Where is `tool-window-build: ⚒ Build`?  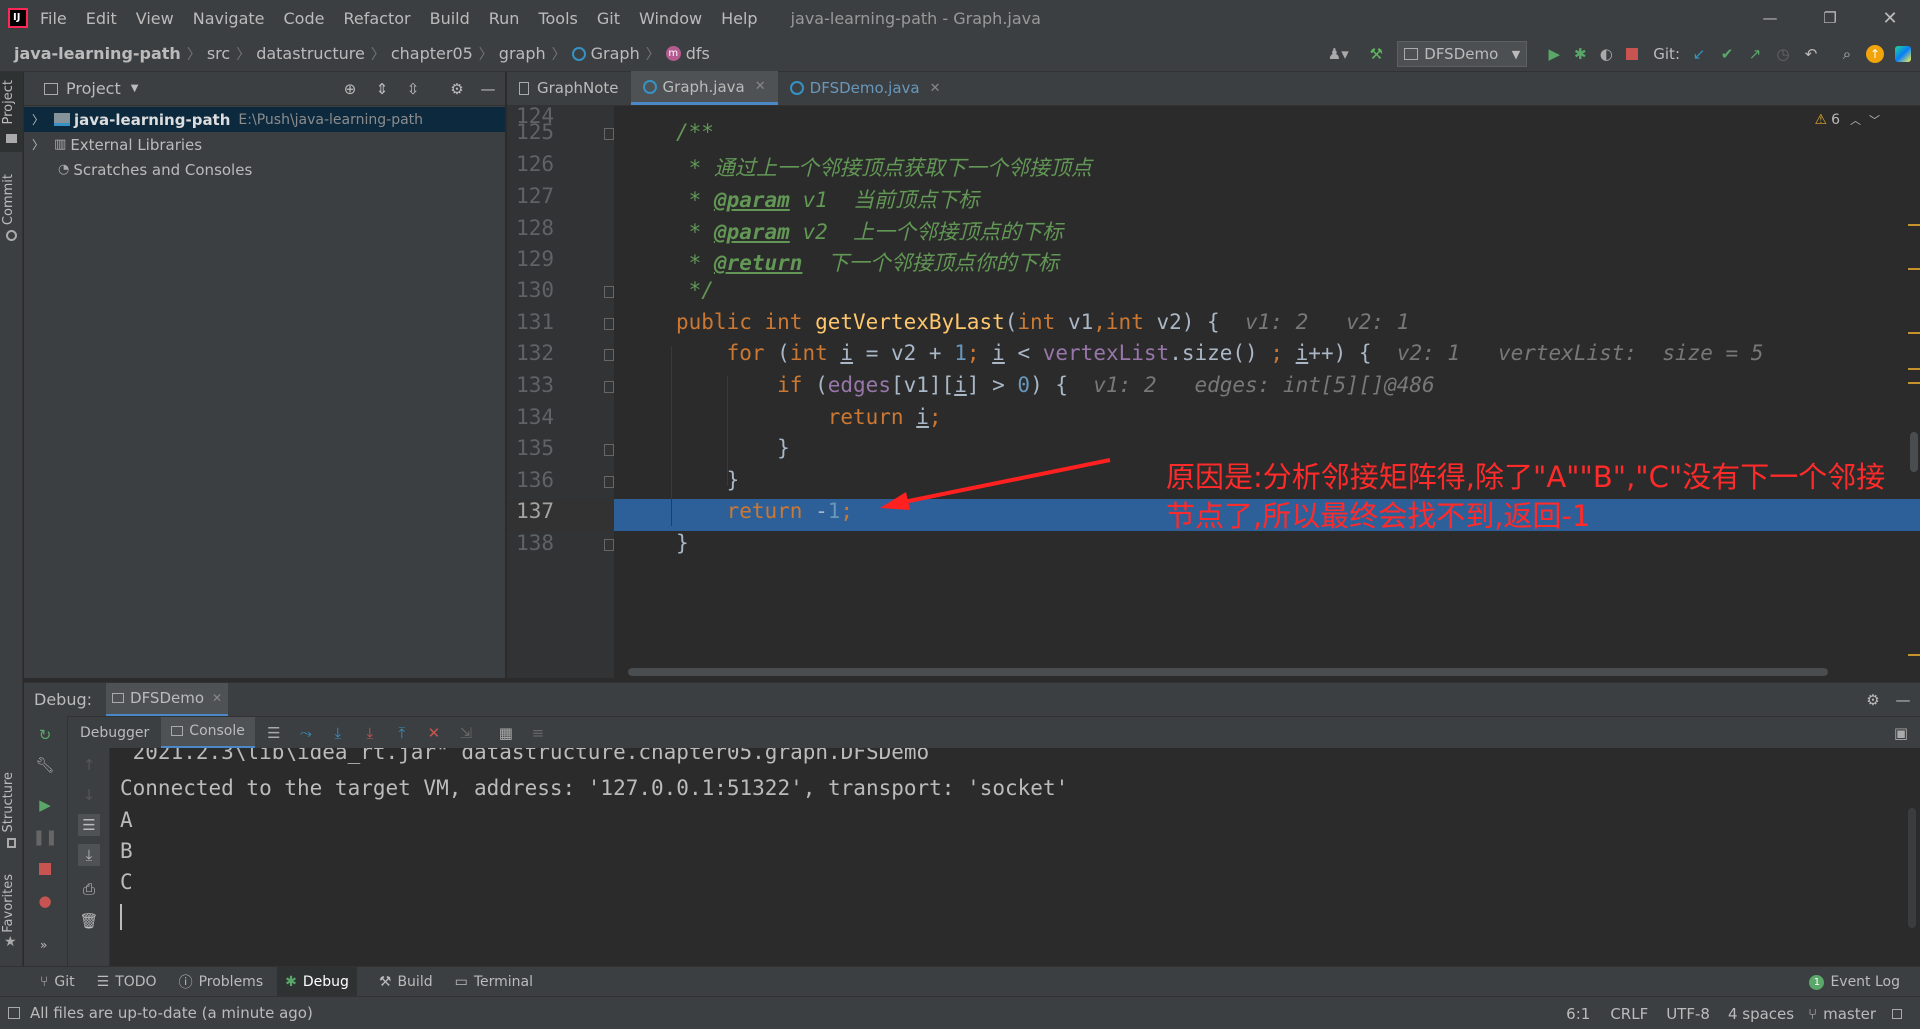
tool-window-build: ⚒ Build is located at coordinates (406, 982).